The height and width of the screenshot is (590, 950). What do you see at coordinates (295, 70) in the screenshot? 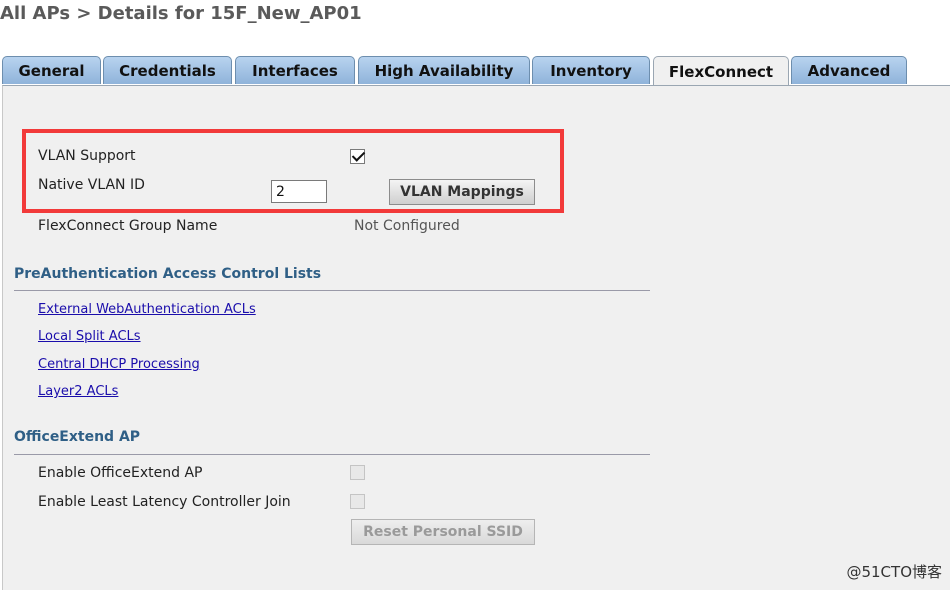
I see `tab-interfaces: Interfaces` at bounding box center [295, 70].